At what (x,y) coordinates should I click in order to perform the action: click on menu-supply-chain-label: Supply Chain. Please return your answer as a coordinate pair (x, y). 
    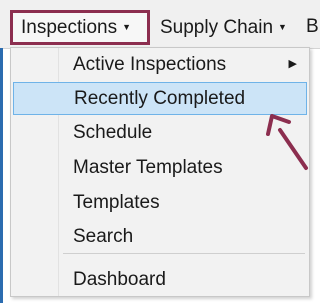
    Looking at the image, I should click on (217, 27).